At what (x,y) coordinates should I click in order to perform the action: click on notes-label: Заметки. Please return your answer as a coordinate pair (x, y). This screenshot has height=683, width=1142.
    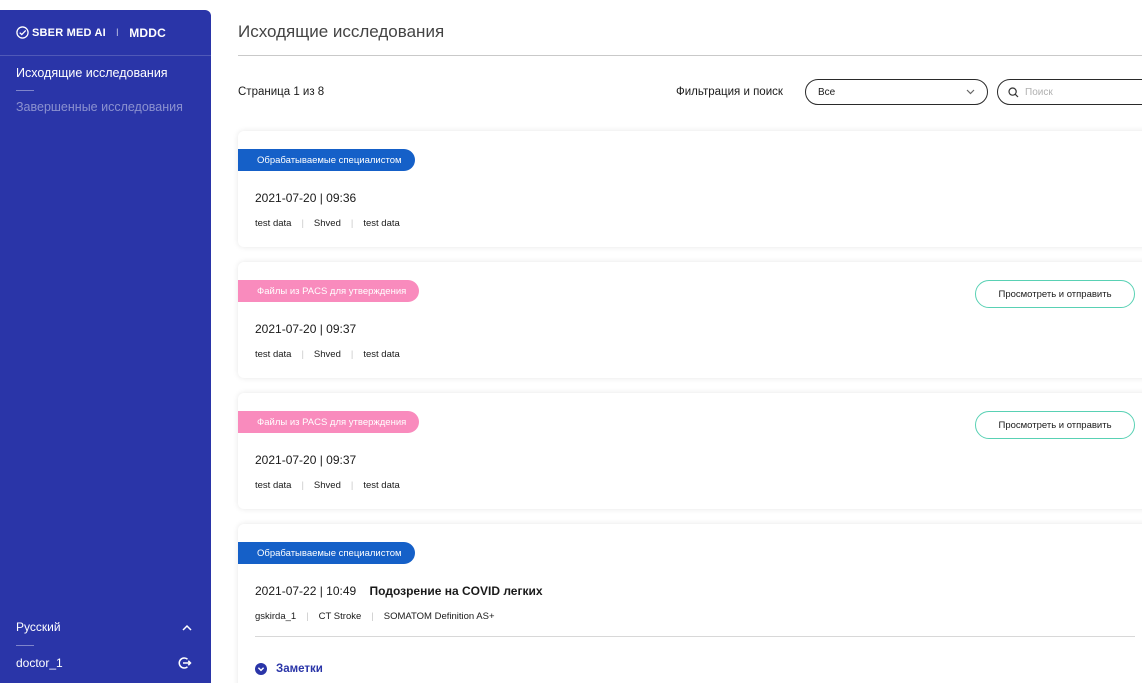
    Looking at the image, I should click on (299, 669).